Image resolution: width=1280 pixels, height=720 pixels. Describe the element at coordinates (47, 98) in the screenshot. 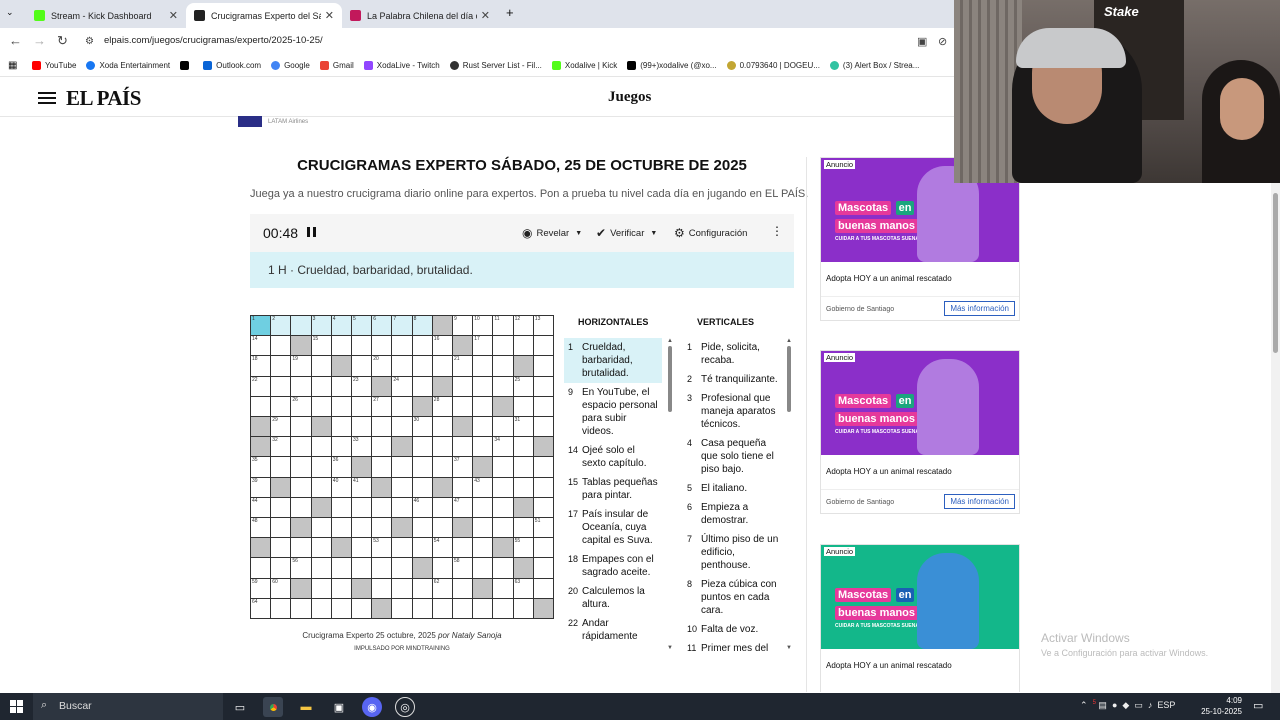

I see `menu-icon` at that location.